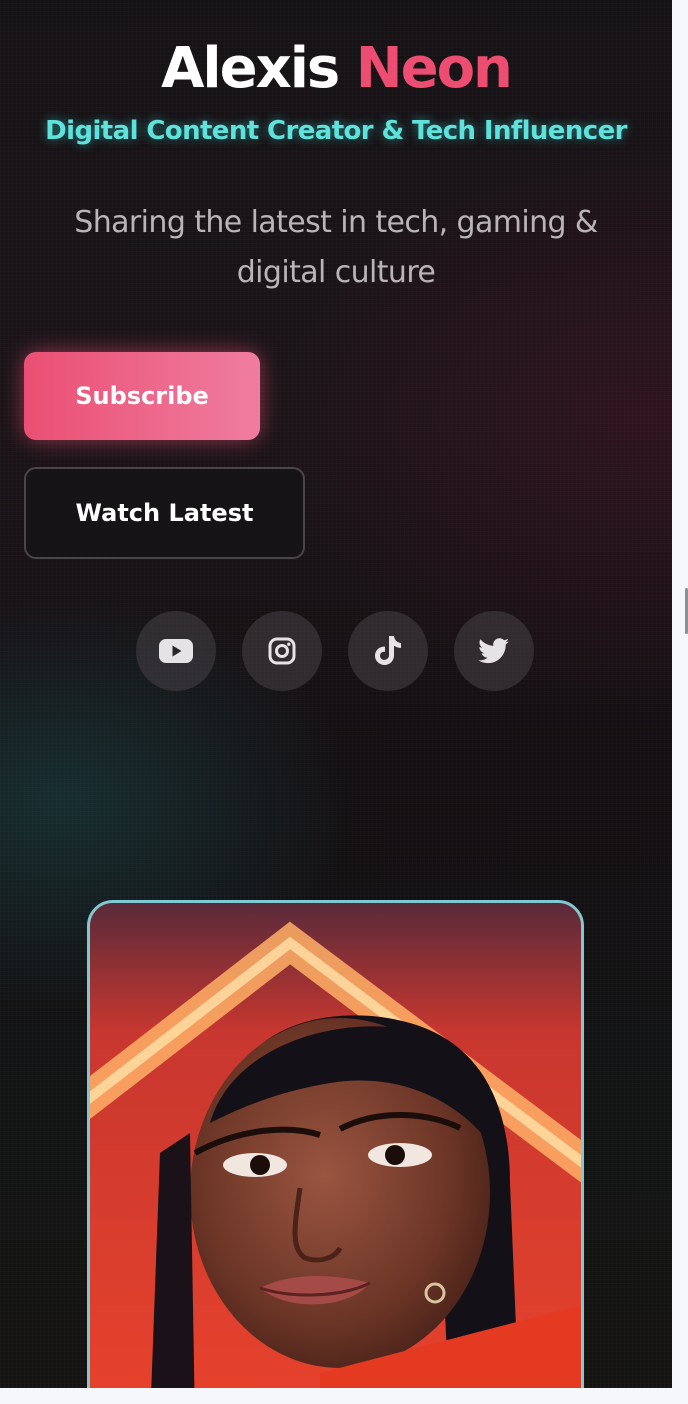 The image size is (688, 1404). I want to click on twitter-icon, so click(493, 651).